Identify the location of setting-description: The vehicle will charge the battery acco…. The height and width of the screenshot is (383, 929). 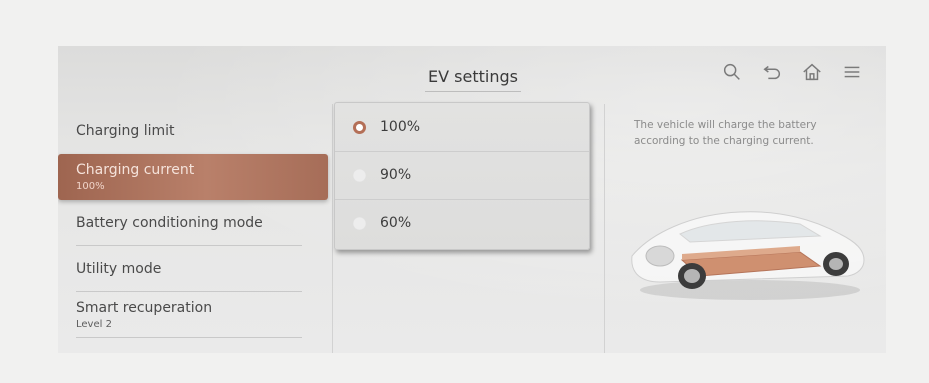
(725, 133).